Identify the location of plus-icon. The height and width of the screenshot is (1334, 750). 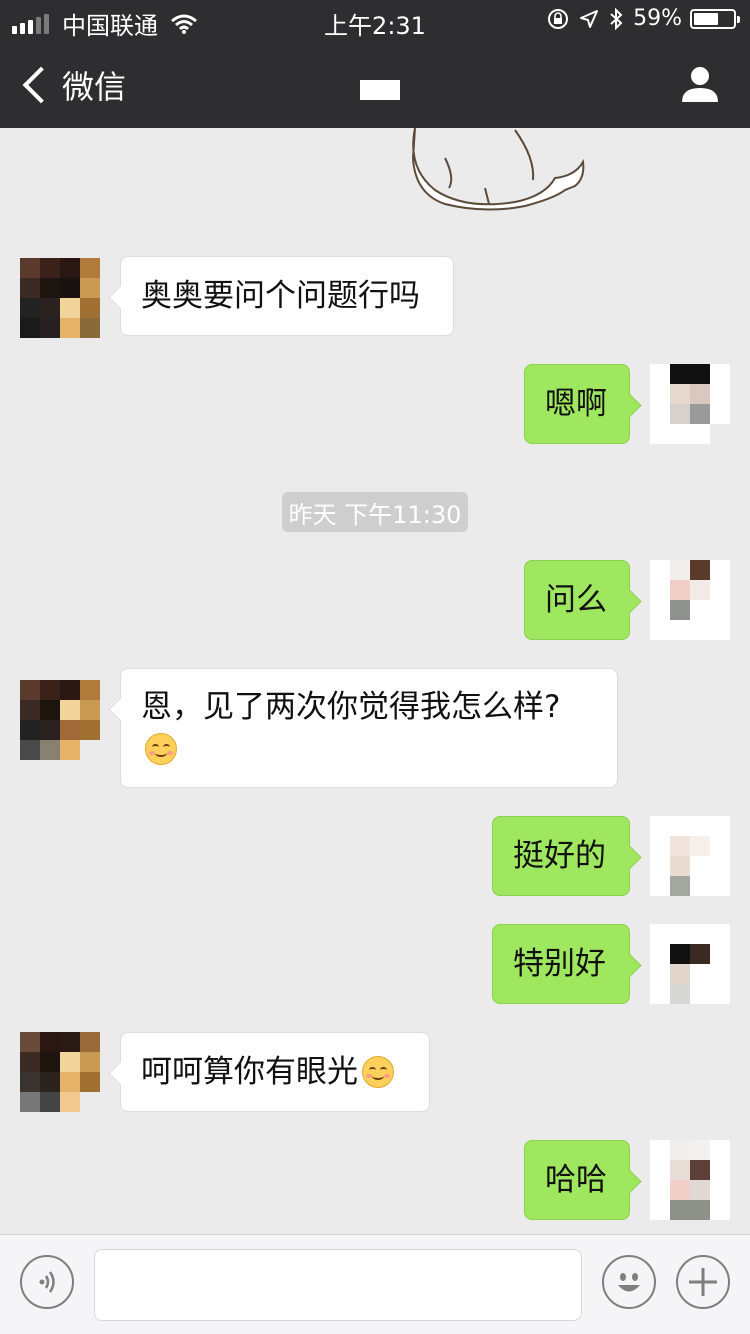
(703, 1282).